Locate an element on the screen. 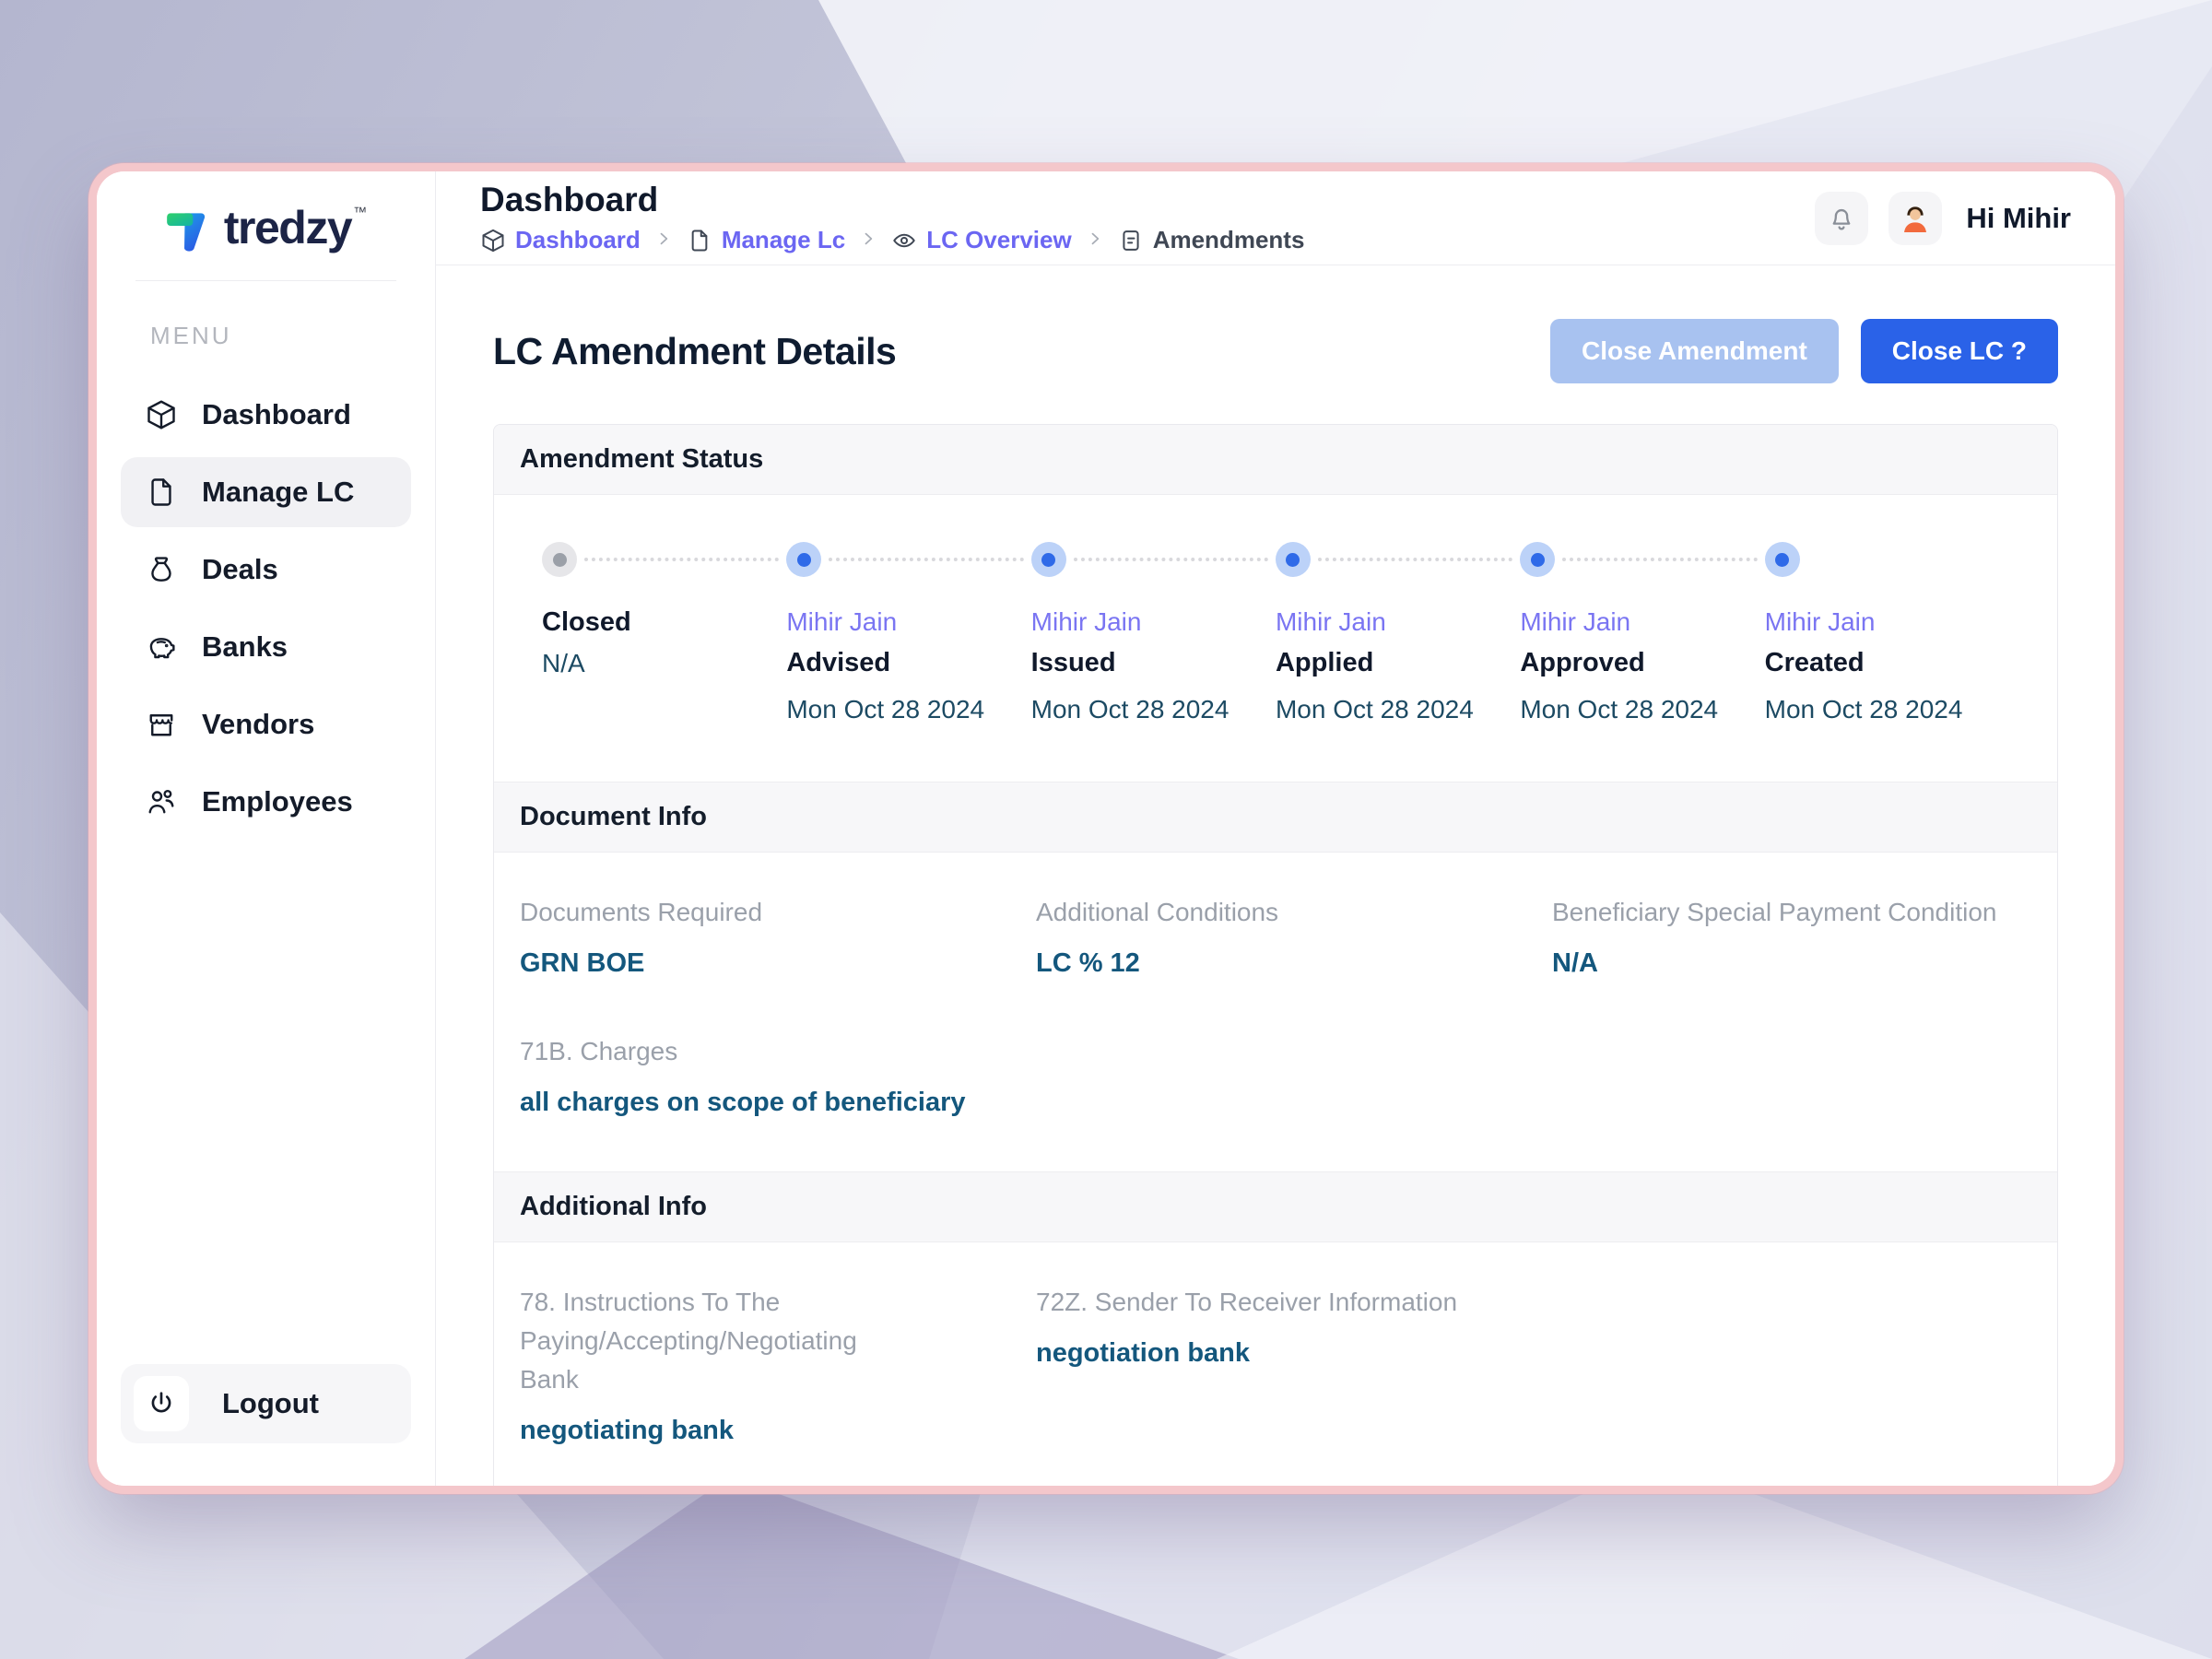 The image size is (2212, 1659). sidebar-item-dashboard: Dashboard is located at coordinates (266, 415).